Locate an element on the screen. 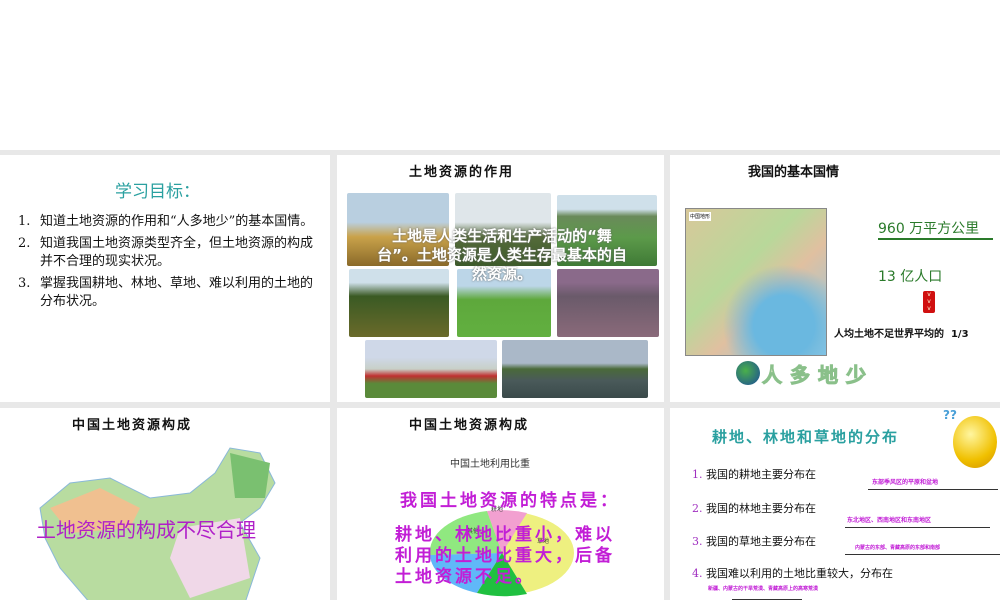  goal-item: 1. 知道土地资源的作用和“人多地少”的基本国情。 is located at coordinates (166, 221).